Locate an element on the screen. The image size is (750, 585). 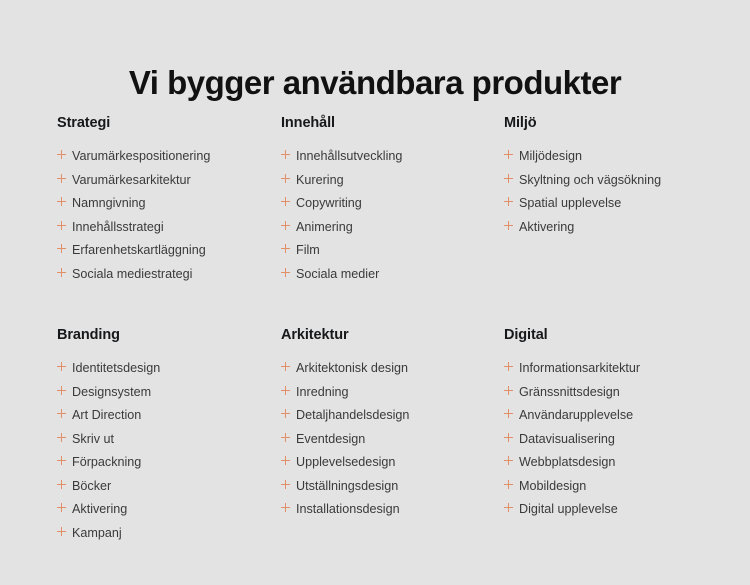
list-item: Arkitektonisk design is located at coordinates (392, 368).